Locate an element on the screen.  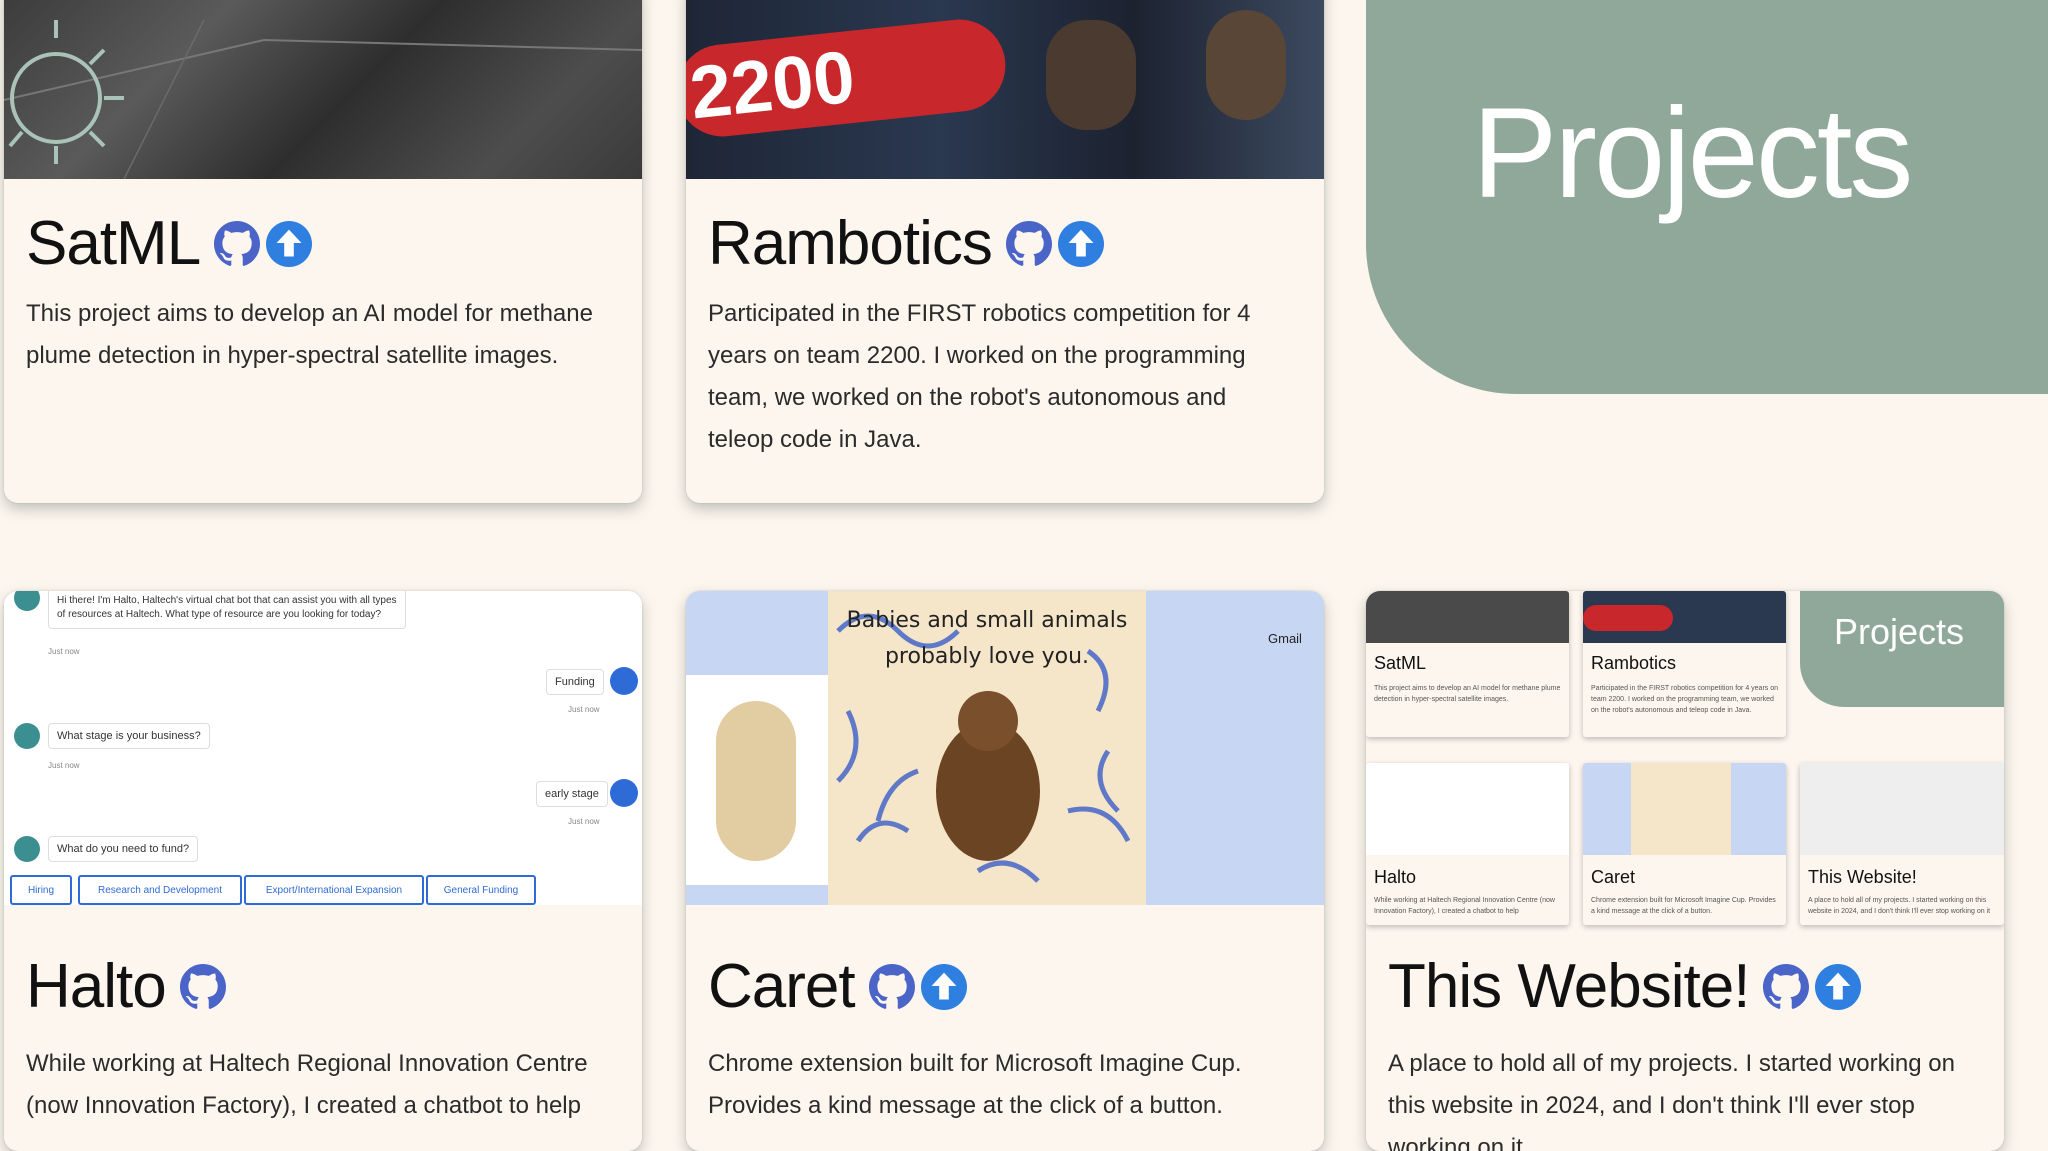
gmail-link: Gmail is located at coordinates (1285, 638).